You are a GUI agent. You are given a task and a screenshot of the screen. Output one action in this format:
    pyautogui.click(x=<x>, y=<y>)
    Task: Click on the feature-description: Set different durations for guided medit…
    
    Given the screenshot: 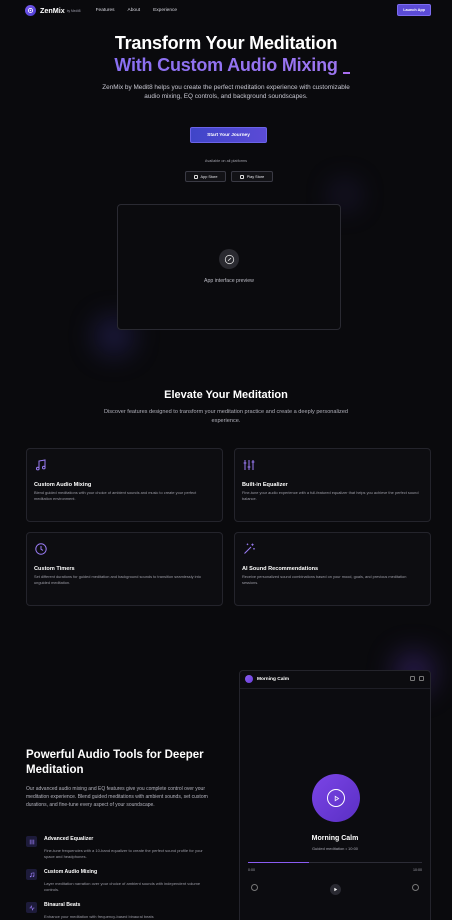 What is the action you would take?
    pyautogui.click(x=117, y=579)
    